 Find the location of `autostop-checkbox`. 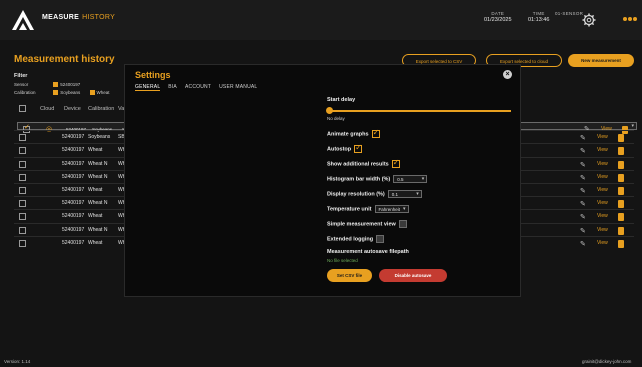

autostop-checkbox is located at coordinates (358, 148).